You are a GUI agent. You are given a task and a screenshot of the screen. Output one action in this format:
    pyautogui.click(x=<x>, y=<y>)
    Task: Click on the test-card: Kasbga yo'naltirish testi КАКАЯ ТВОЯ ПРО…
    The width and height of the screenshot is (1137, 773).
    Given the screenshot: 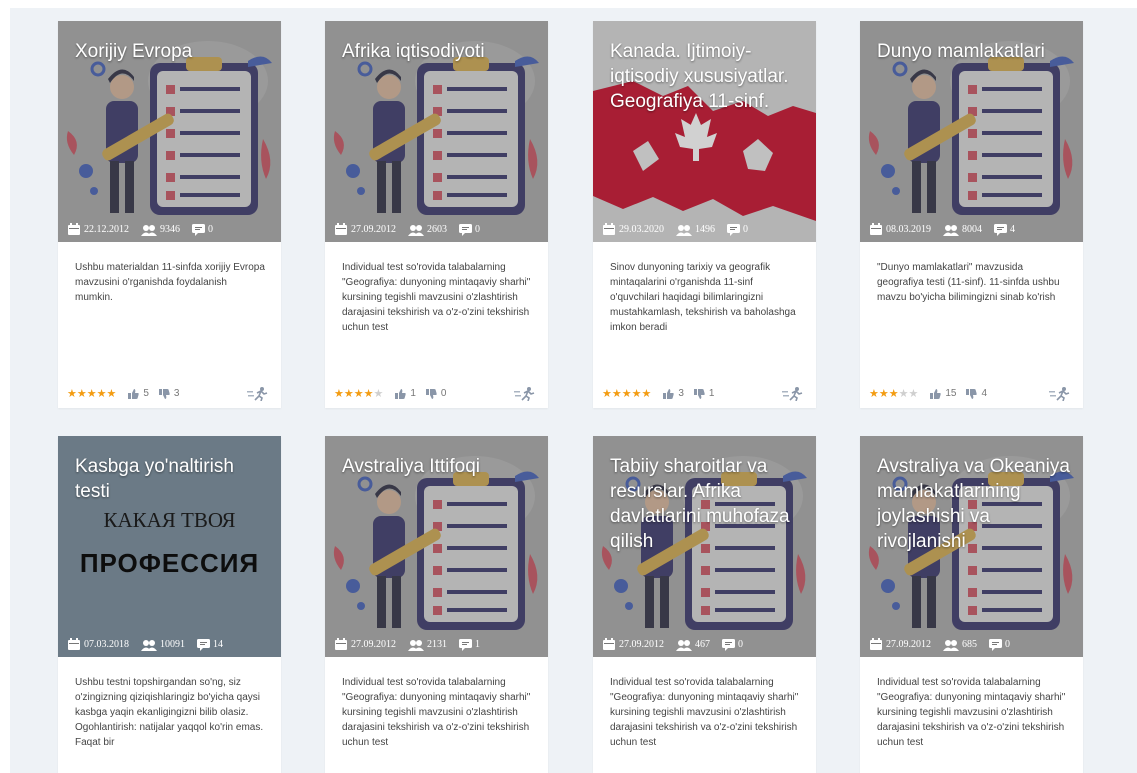 What is the action you would take?
    pyautogui.click(x=169, y=604)
    